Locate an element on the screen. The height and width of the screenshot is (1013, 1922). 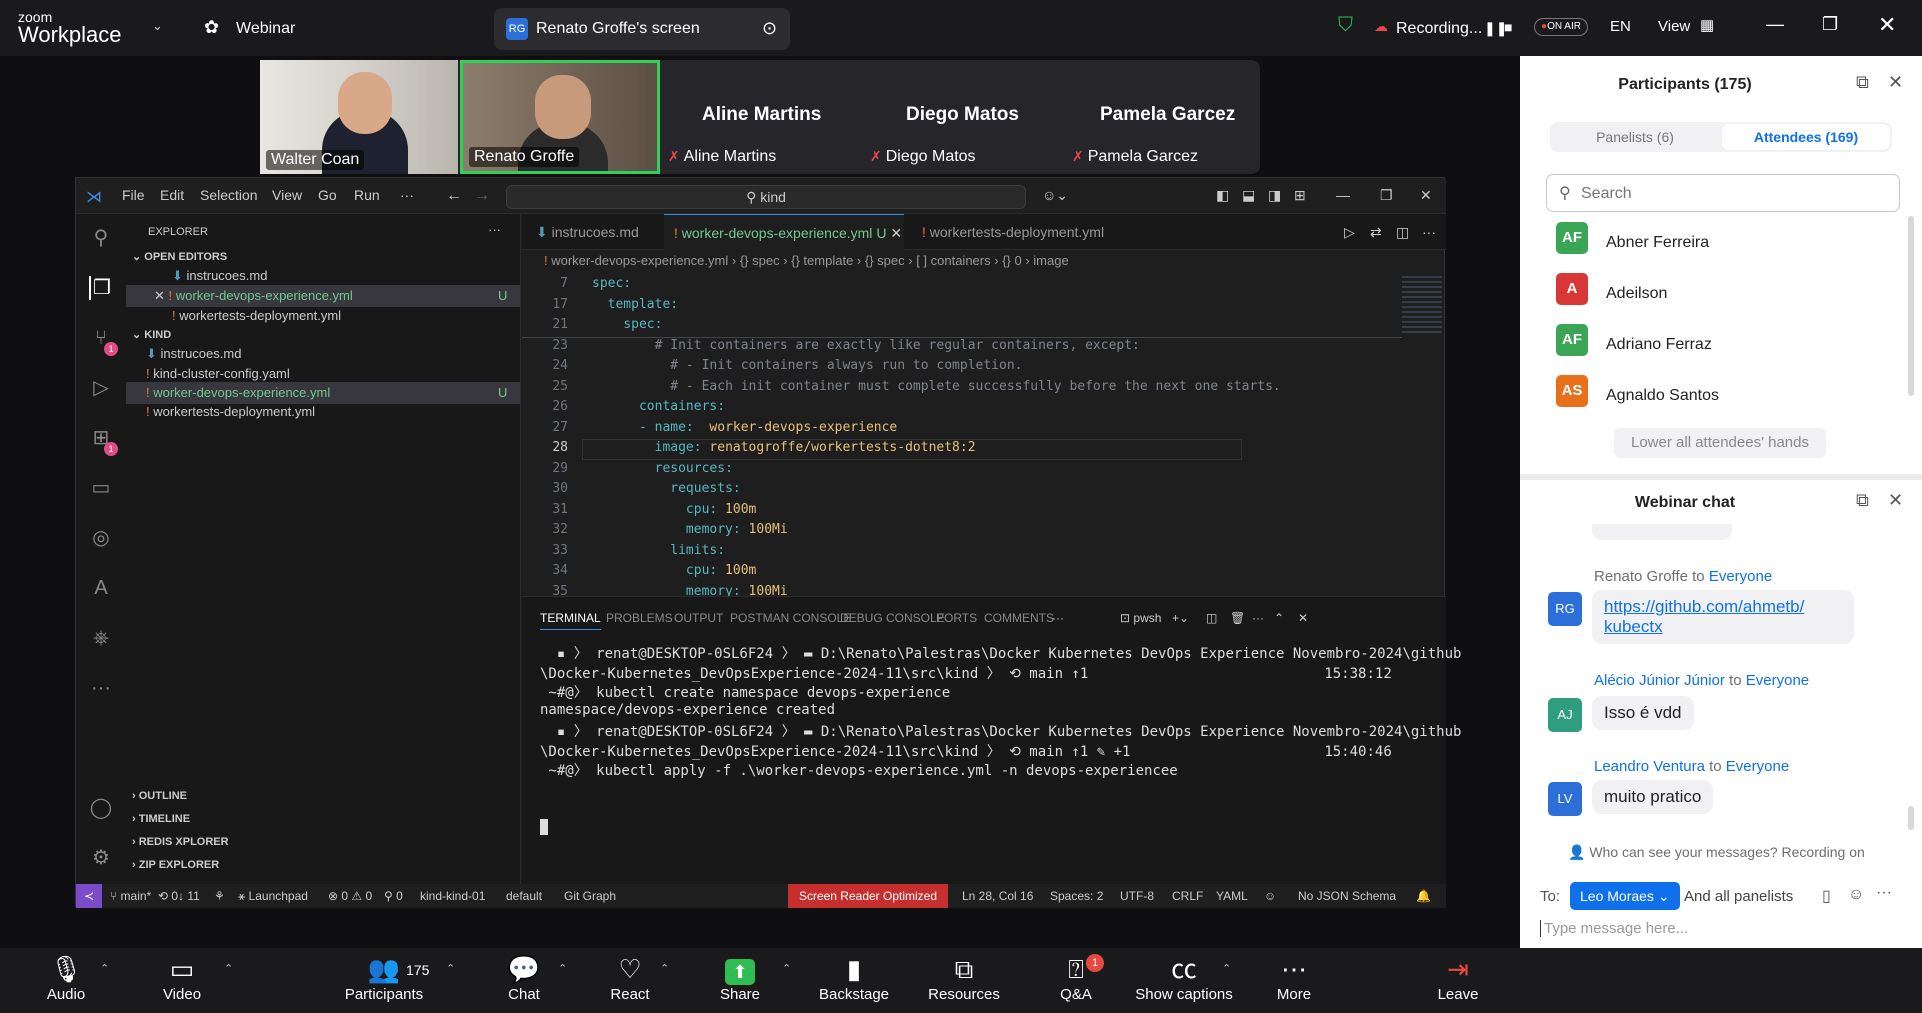
tab-workertests-deployment: ! workertests-deployment.yml is located at coordinates (1013, 232).